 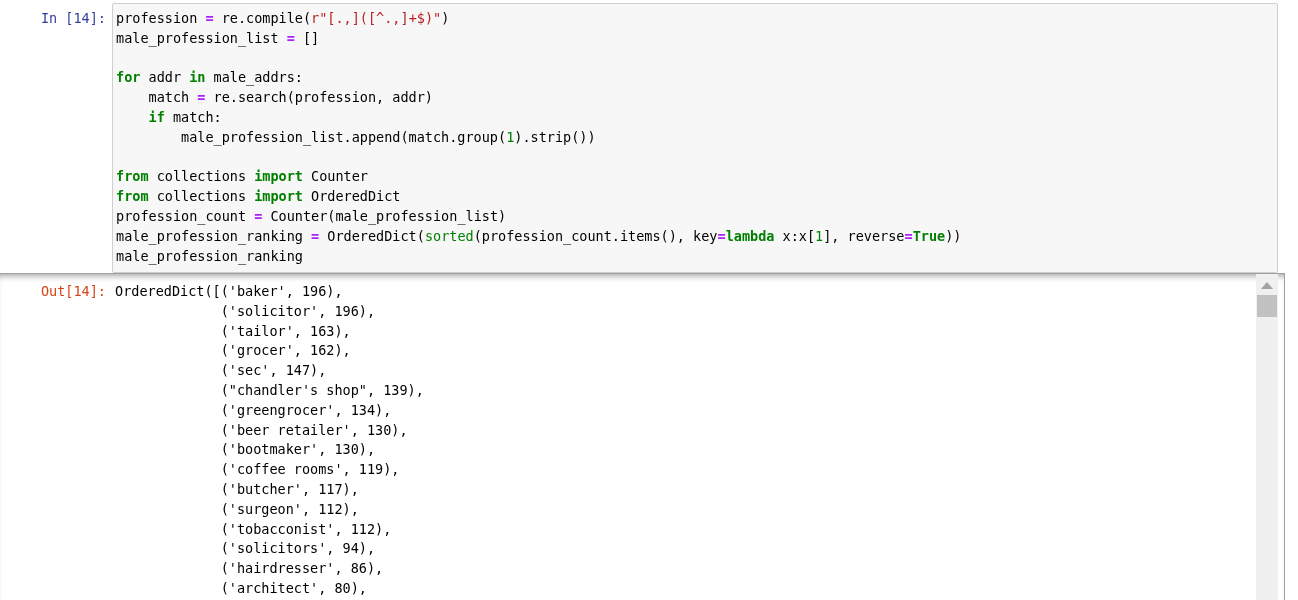 I want to click on output-prompt: Out[14]:, so click(x=73, y=291).